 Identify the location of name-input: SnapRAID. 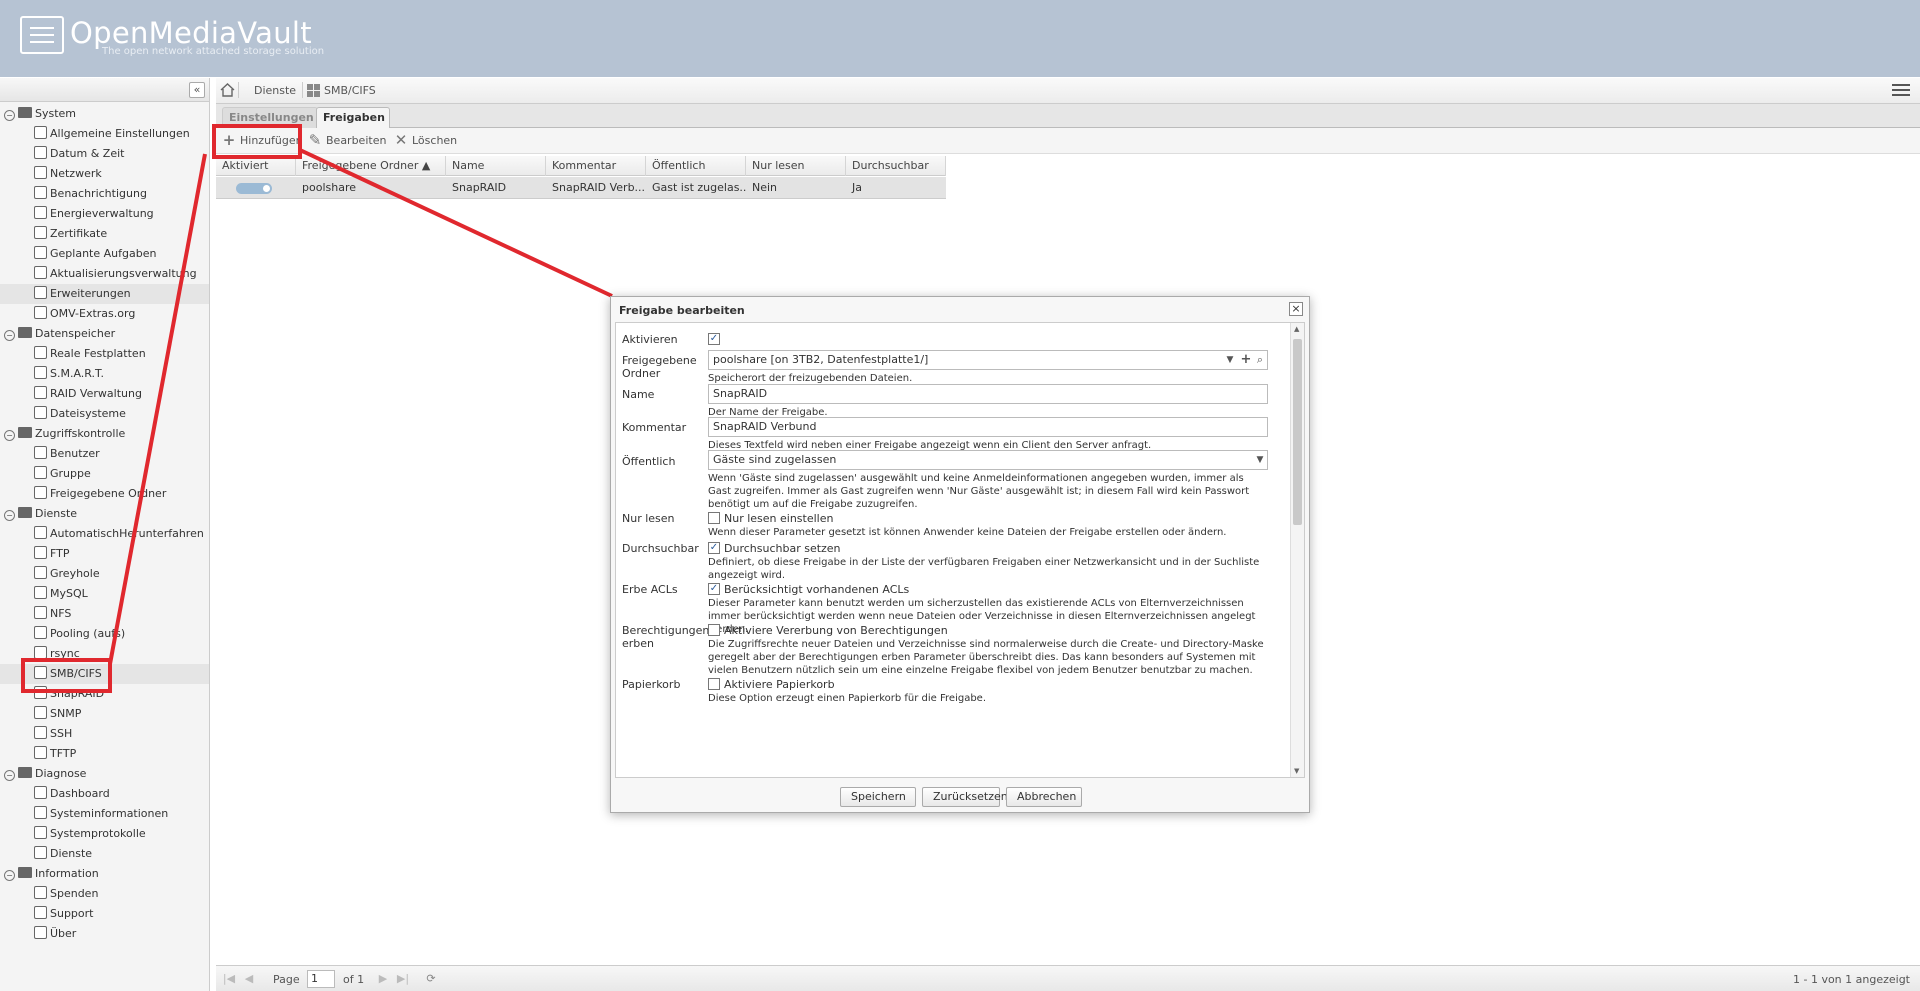
(988, 394).